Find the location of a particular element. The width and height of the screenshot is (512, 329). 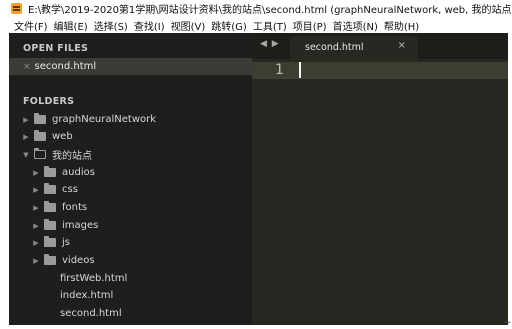

tree-file-firstweb-html: firstWeb.html is located at coordinates (93, 278).